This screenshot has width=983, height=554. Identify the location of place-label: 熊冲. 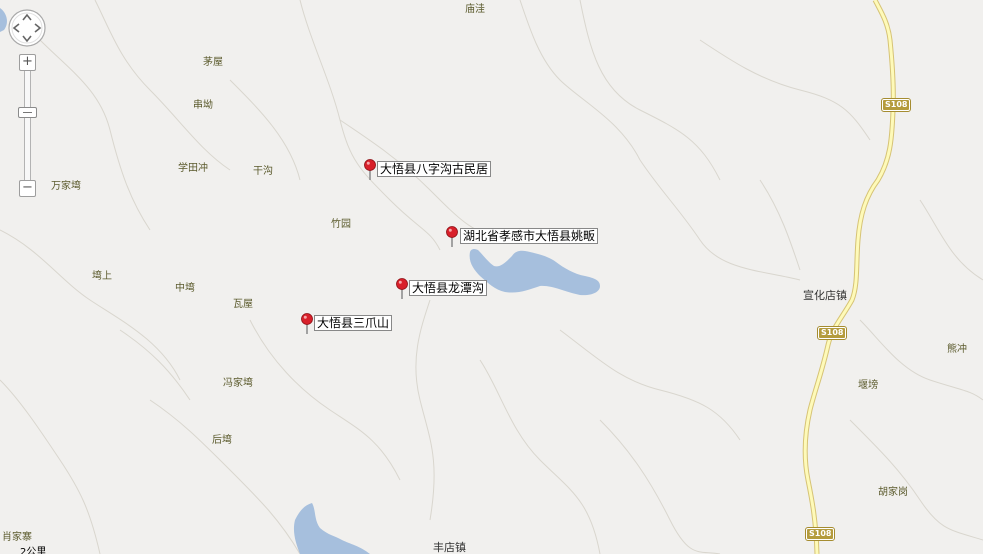
(957, 349).